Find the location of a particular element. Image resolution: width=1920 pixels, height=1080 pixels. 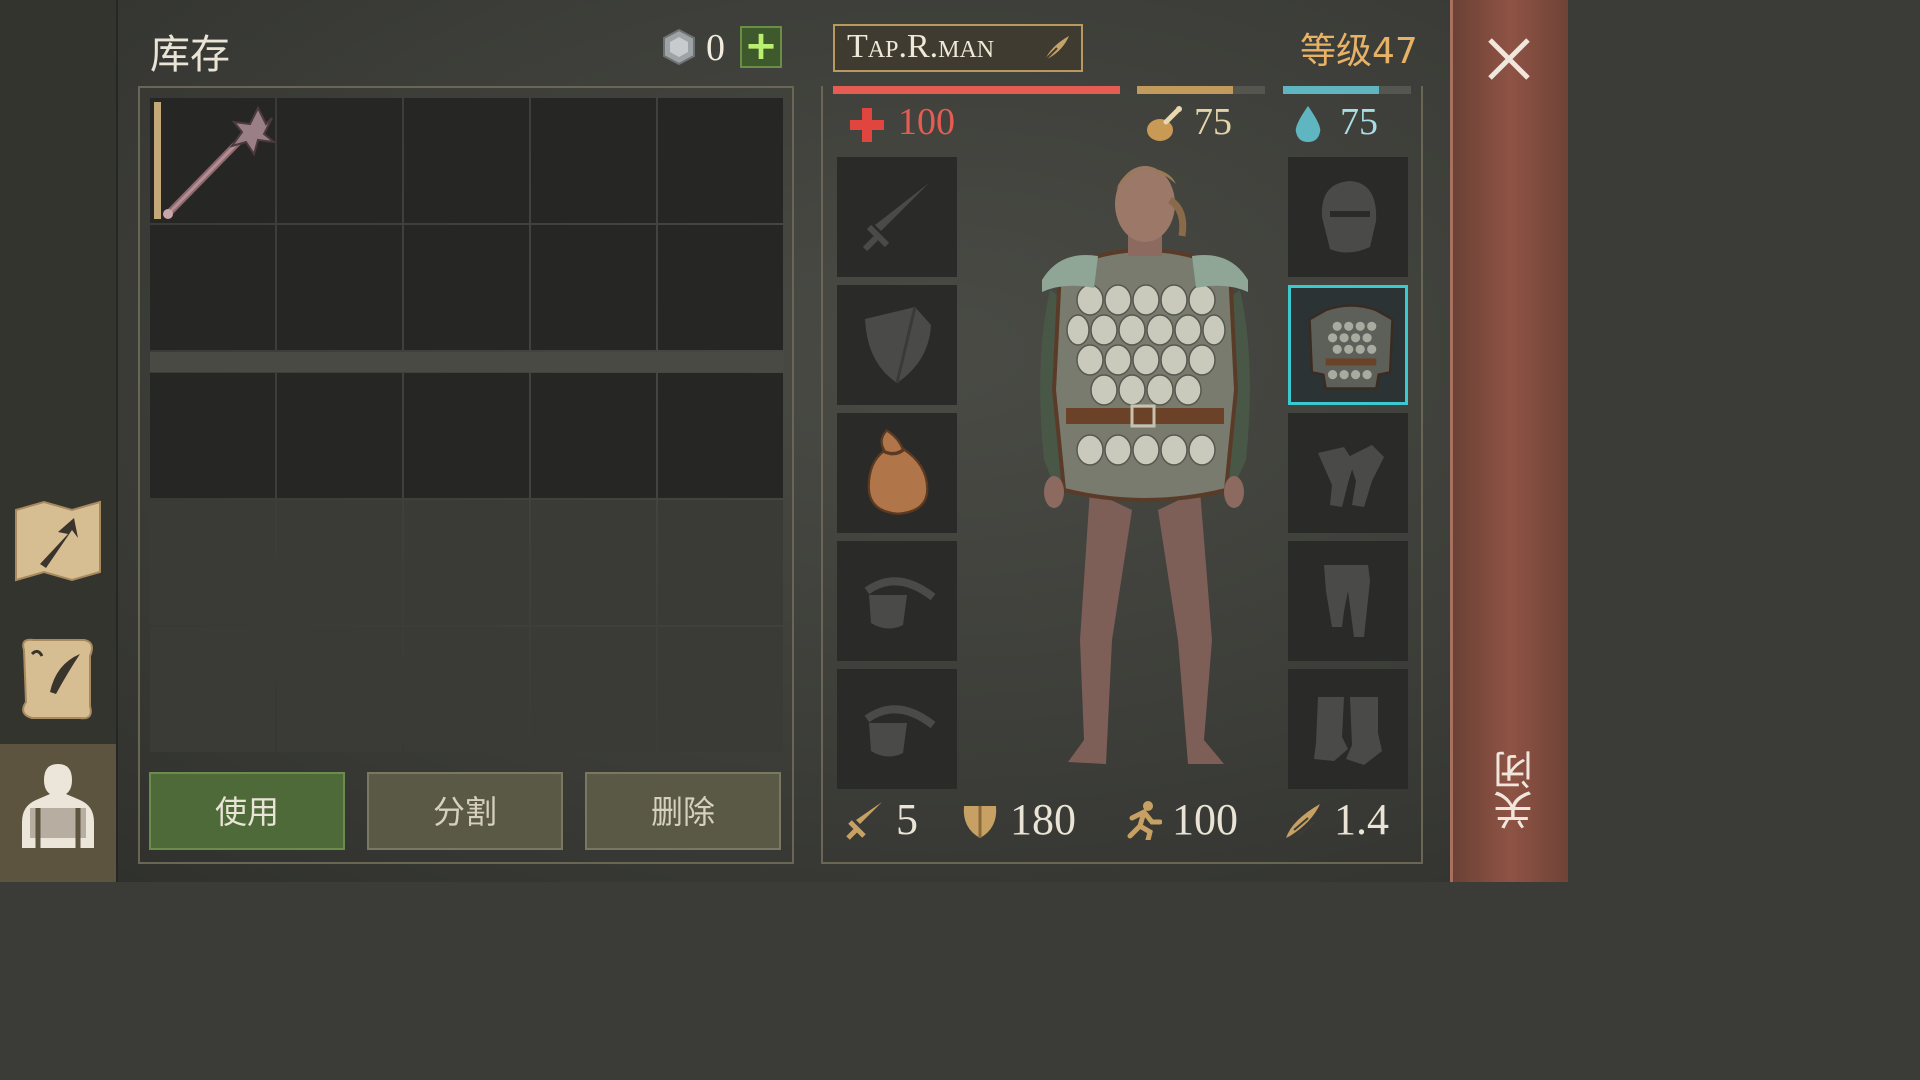

level-label: 等级47 is located at coordinates (1359, 51).